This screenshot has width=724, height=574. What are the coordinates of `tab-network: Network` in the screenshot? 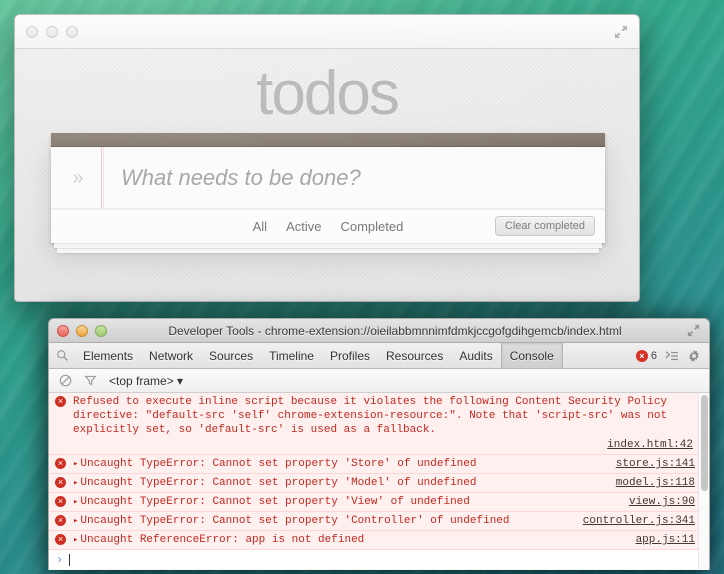 It's located at (171, 355).